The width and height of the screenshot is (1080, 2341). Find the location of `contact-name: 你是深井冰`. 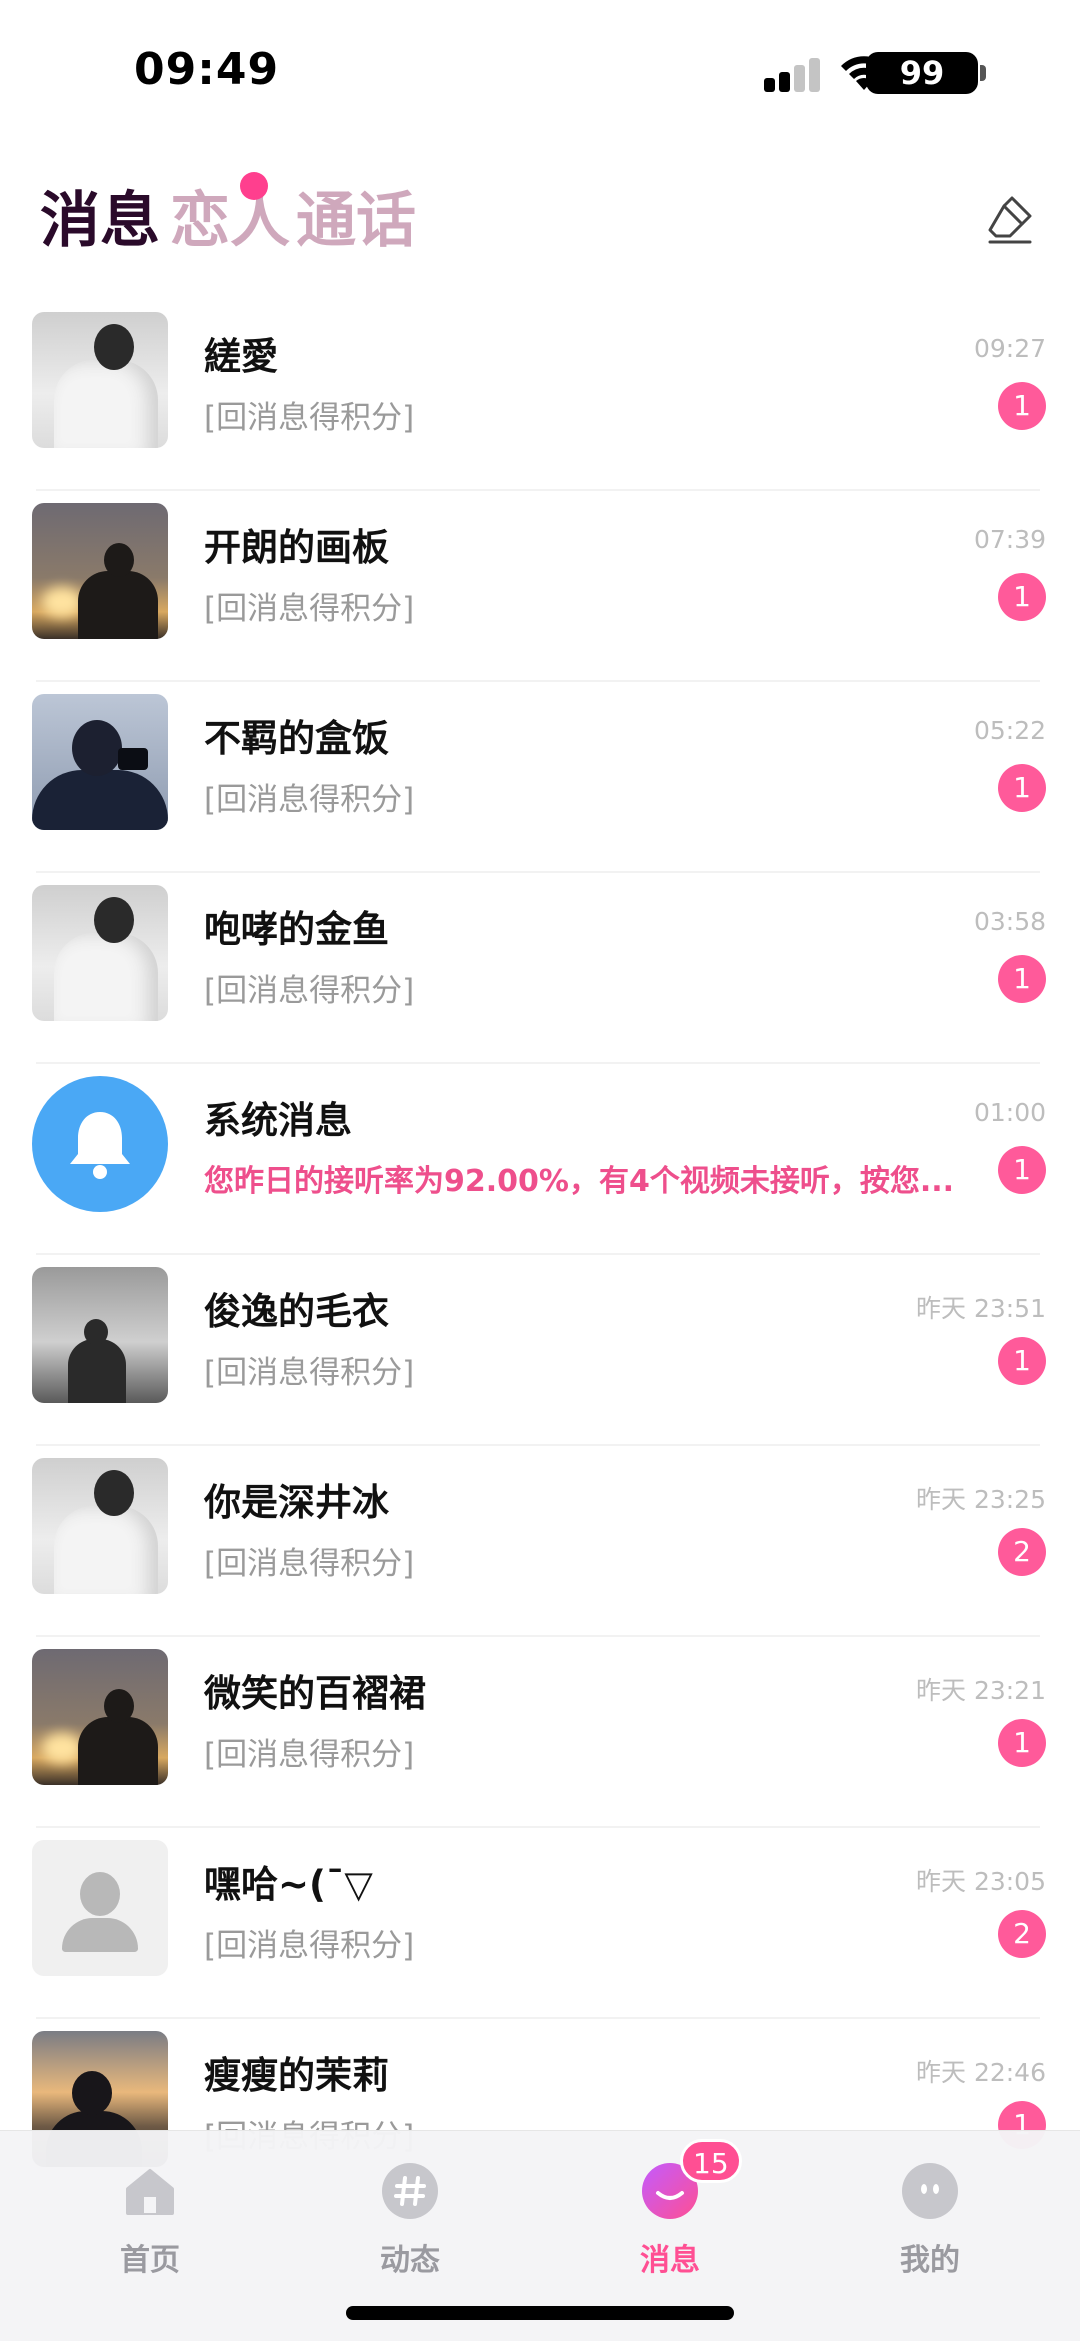

contact-name: 你是深井冰 is located at coordinates (296, 1502).